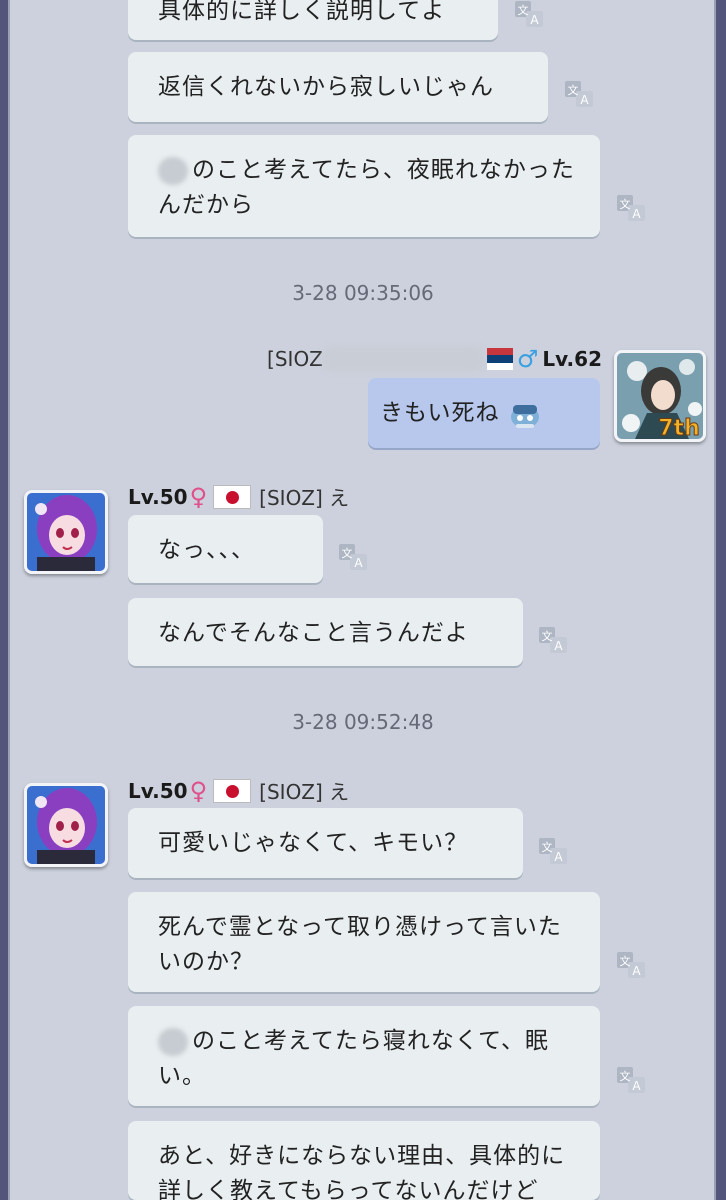 The width and height of the screenshot is (726, 1200). I want to click on message-bubble: あと、好きにならない理由、具体的に 詳しく教えてもらってないんだけど, so click(364, 1160).